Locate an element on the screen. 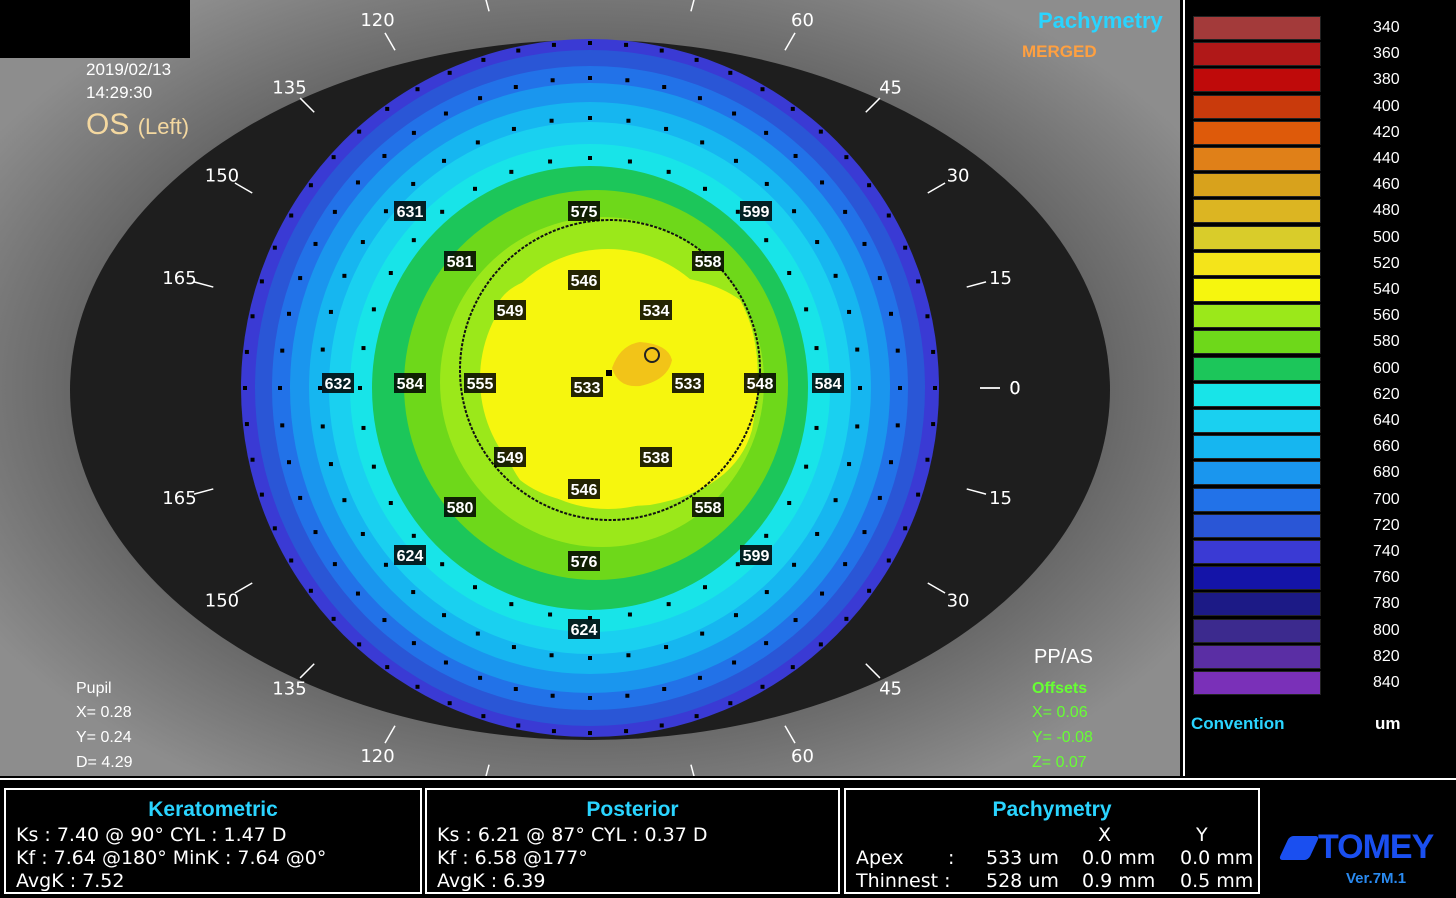  keratometric-kf: Kf : 7.64 @180° MinK : 7.64 @0° is located at coordinates (171, 858).